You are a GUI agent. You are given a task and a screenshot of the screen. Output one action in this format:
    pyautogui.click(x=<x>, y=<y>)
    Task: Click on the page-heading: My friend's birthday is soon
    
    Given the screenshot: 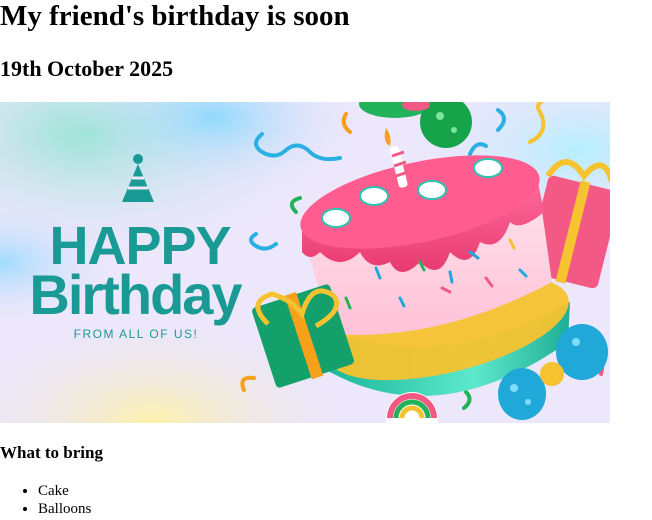 What is the action you would take?
    pyautogui.click(x=175, y=16)
    